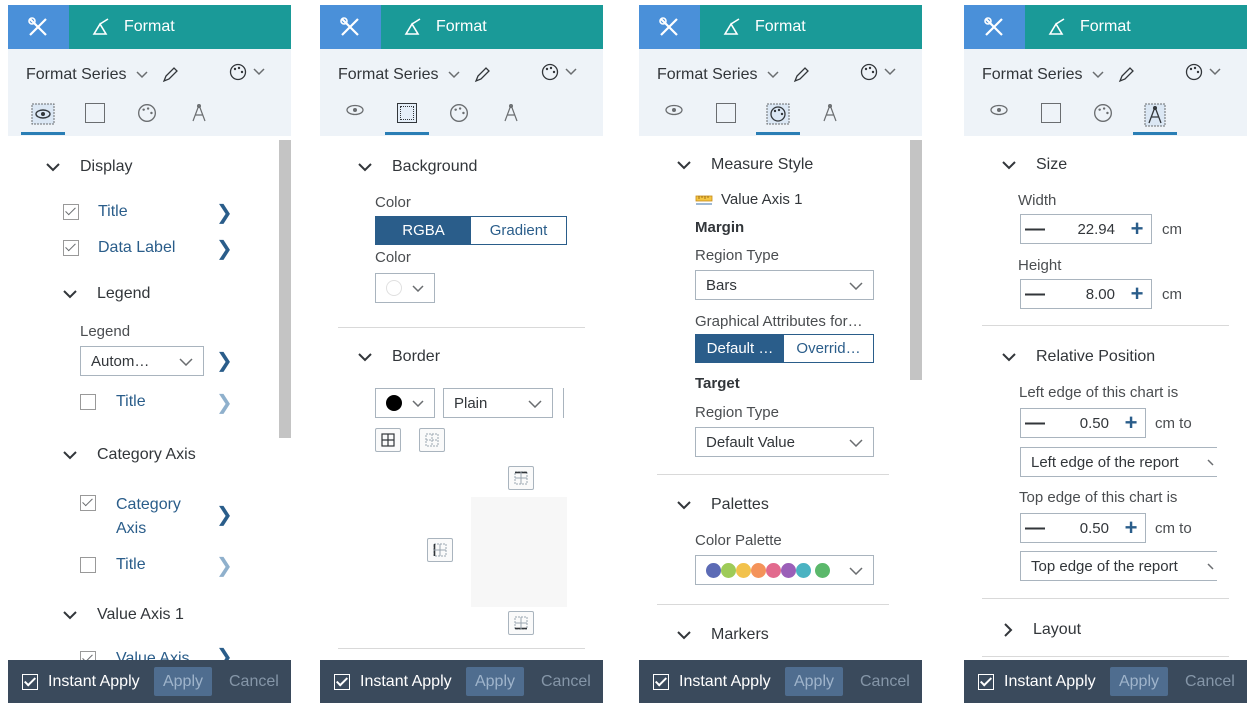  I want to click on border-none-button, so click(432, 440).